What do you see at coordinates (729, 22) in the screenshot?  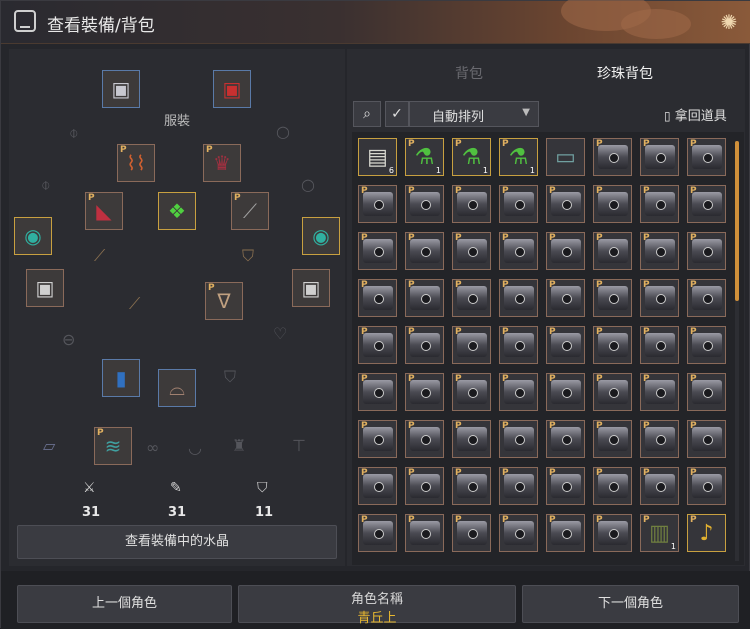 I see `close-icon: ✺` at bounding box center [729, 22].